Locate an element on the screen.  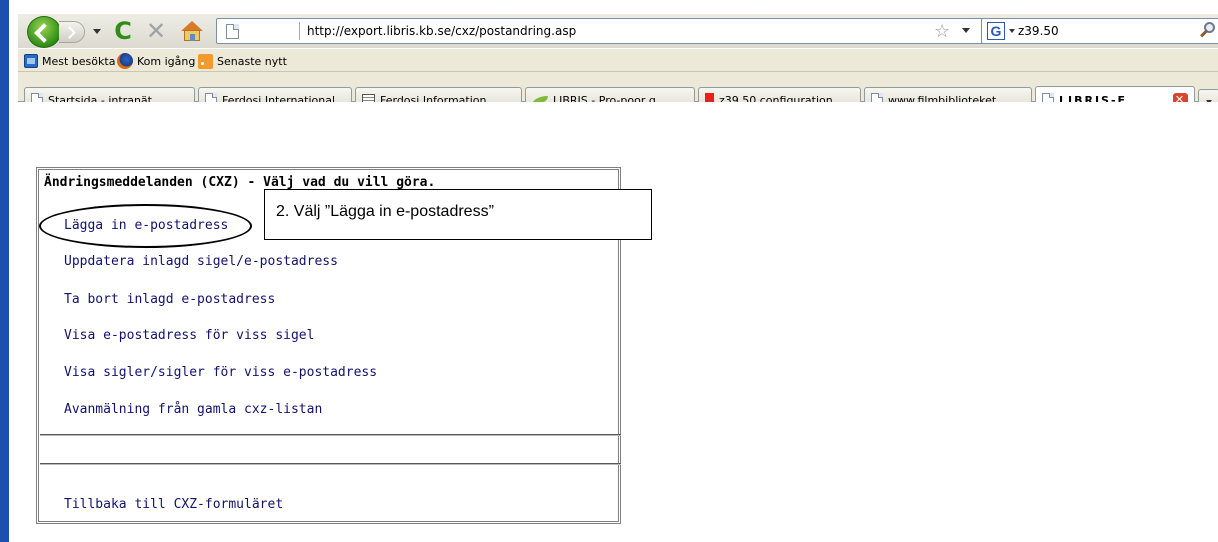
bookmark-most-visited: Mest besökta is located at coordinates (69, 61).